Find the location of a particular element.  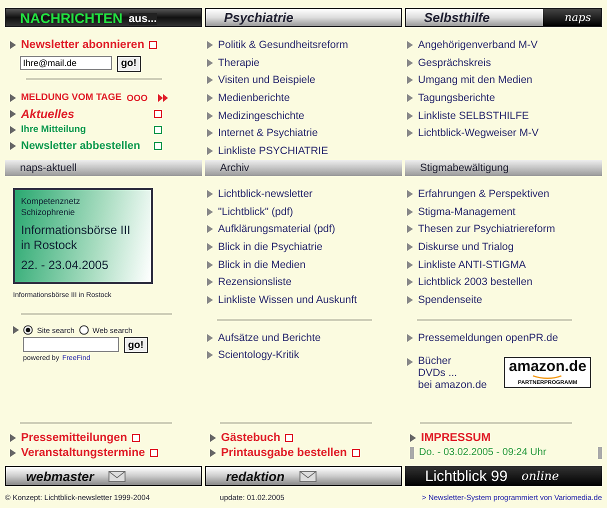

email-field: Ihre@mail.de is located at coordinates (66, 63).